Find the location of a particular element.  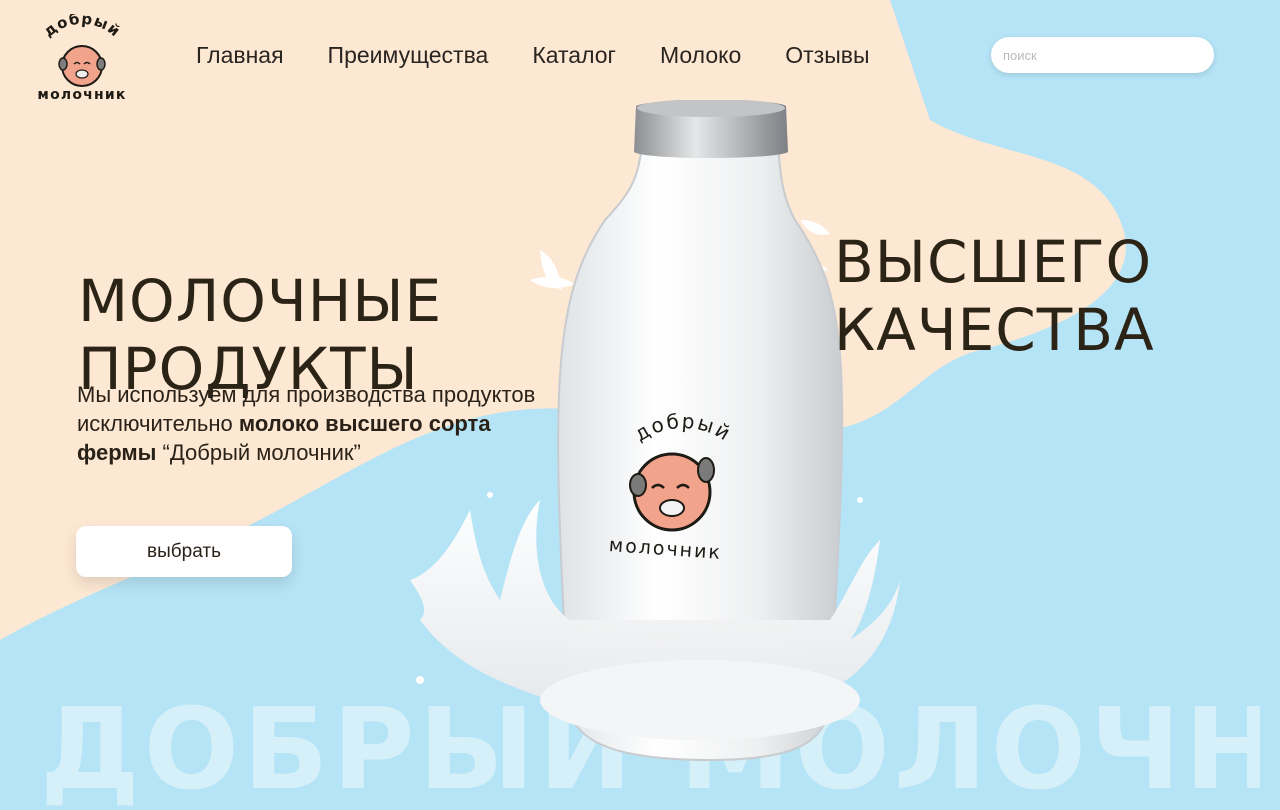

logo-bottom-text: молочник is located at coordinates (82, 95).